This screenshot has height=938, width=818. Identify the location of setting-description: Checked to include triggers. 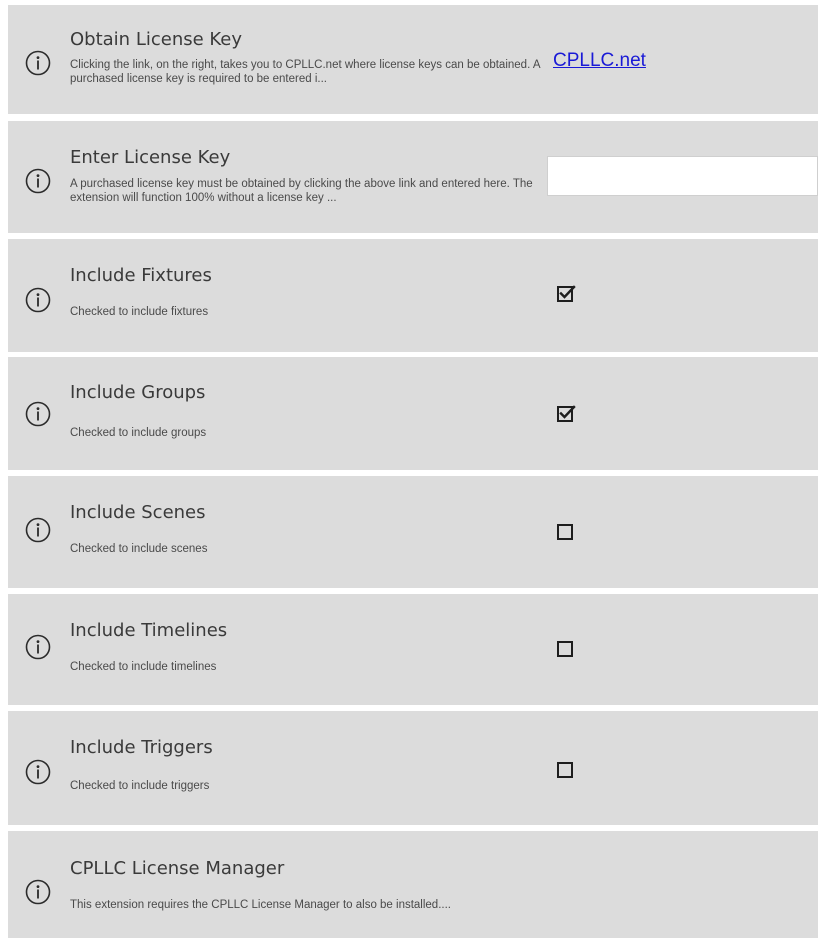
(140, 786).